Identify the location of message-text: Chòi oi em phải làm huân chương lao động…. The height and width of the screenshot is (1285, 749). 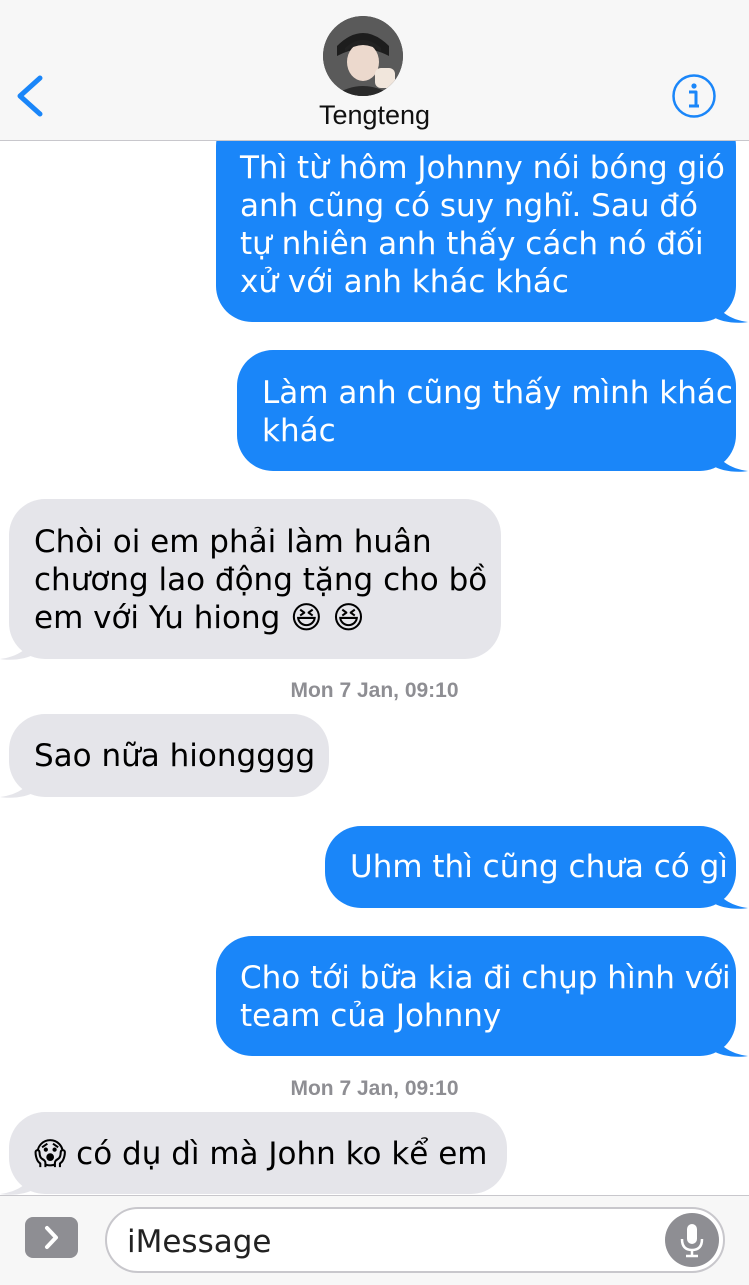
(261, 580).